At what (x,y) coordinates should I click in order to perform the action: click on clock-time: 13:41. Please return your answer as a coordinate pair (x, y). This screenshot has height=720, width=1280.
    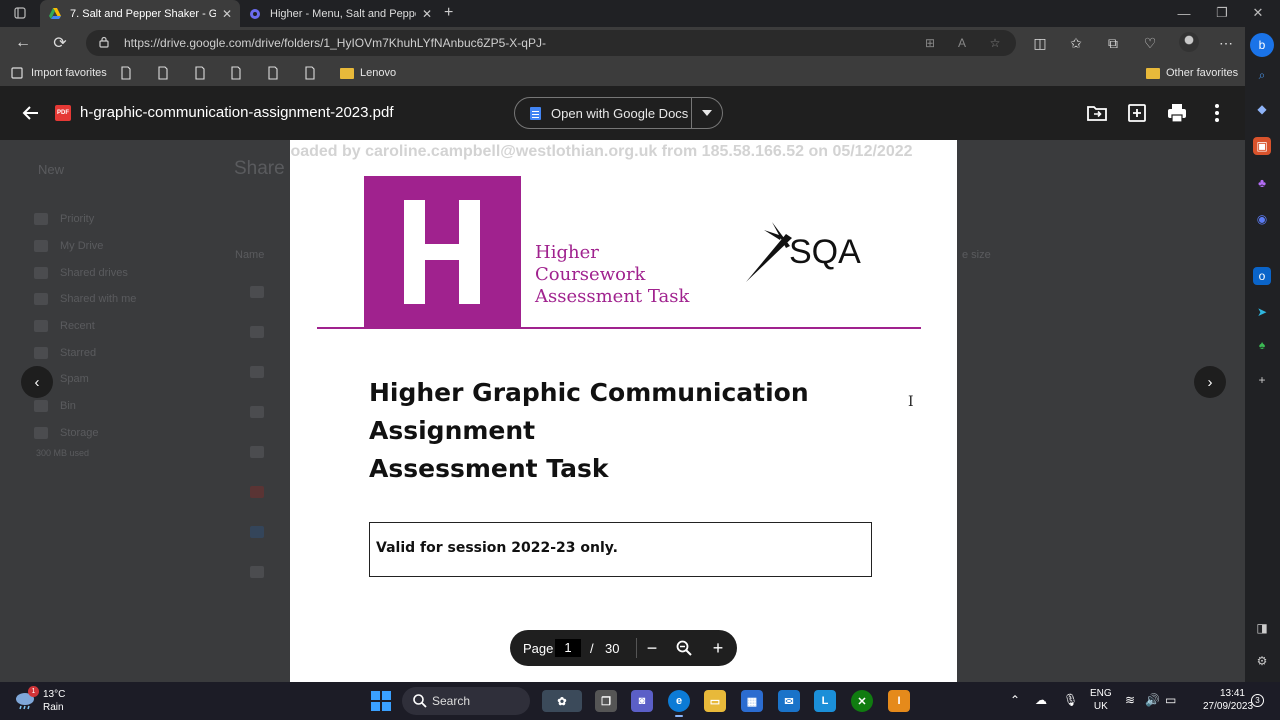
    Looking at the image, I should click on (1232, 693).